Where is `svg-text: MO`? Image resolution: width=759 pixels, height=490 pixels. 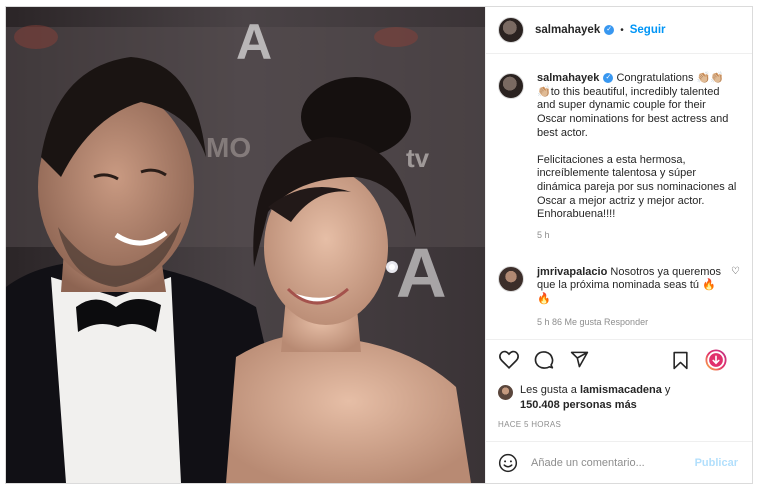 svg-text: MO is located at coordinates (228, 147).